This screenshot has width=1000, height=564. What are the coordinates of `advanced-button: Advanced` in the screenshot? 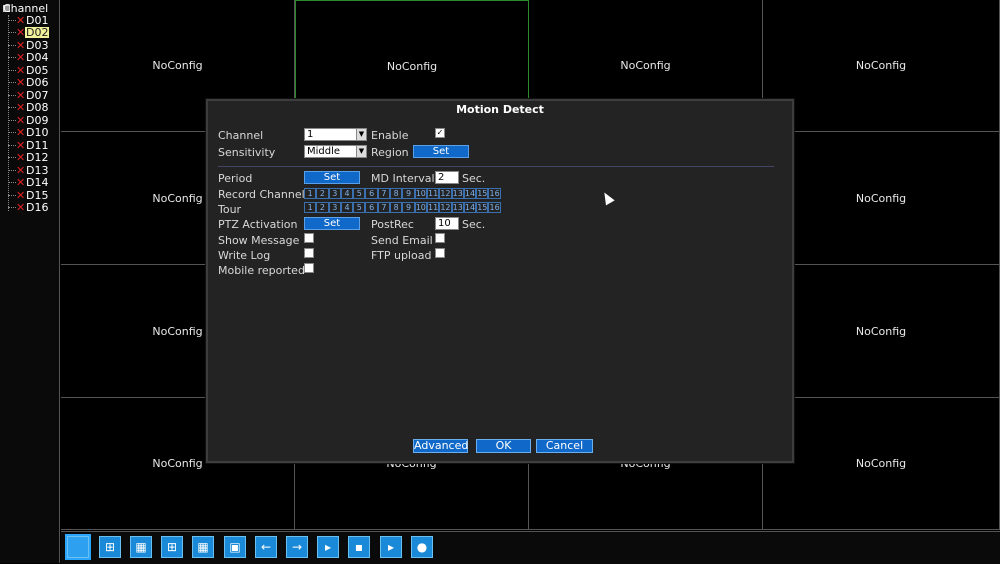 It's located at (440, 446).